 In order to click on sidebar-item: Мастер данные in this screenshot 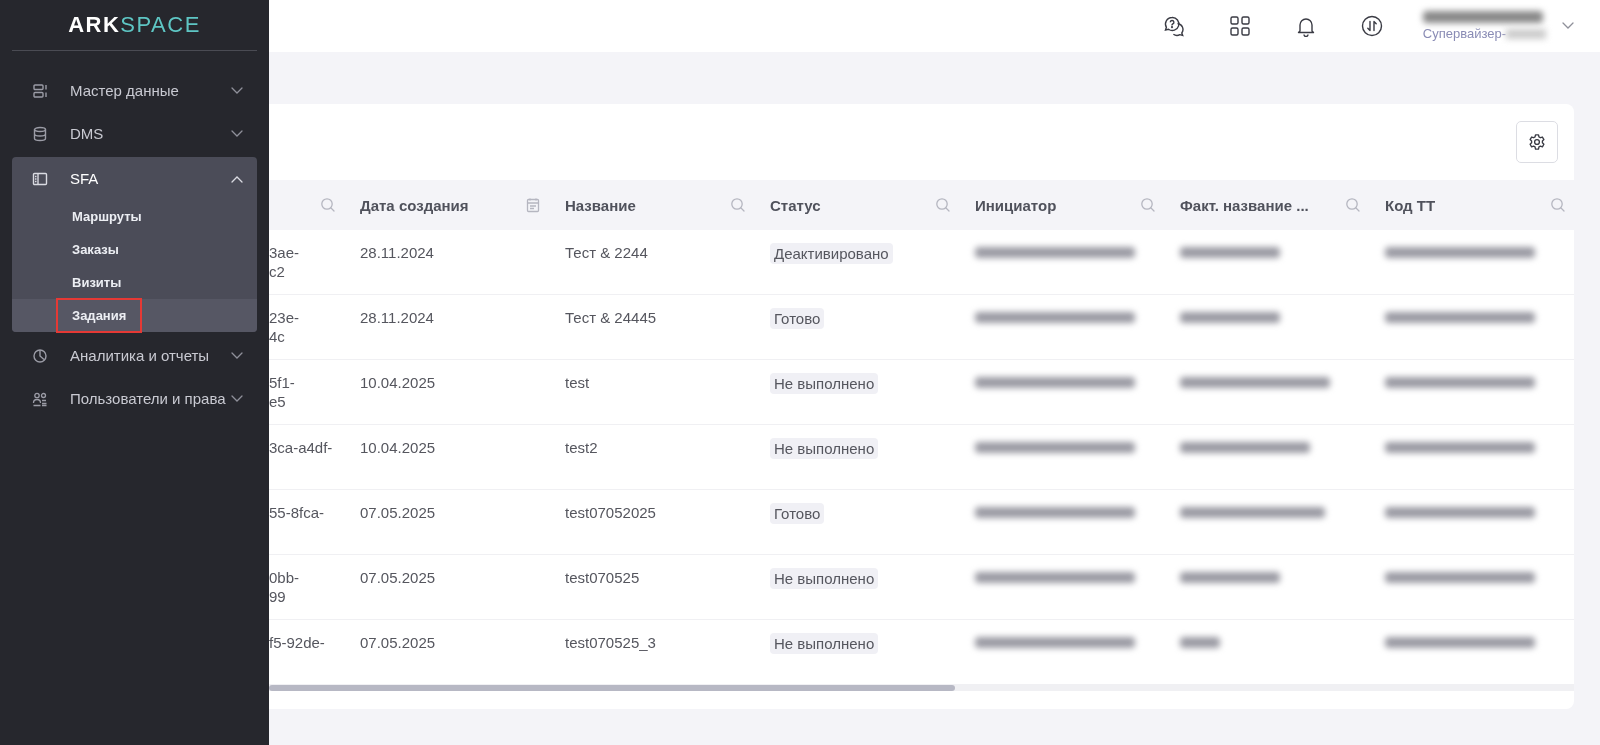, I will do `click(134, 90)`.